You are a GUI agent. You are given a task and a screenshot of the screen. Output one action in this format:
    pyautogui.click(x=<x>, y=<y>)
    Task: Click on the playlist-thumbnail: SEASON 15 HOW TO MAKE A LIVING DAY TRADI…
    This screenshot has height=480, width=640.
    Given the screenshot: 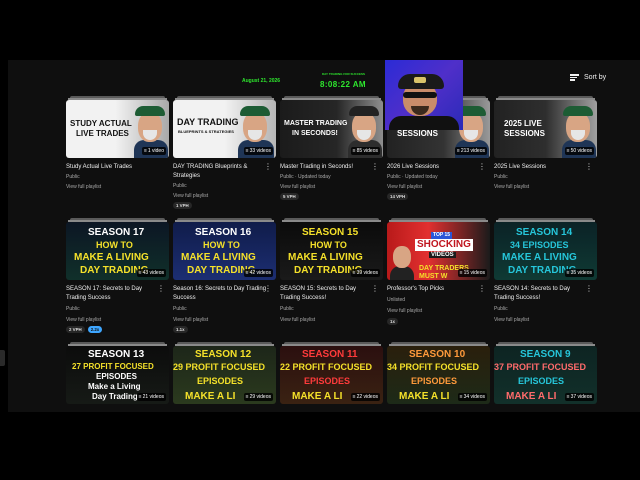 What is the action you would take?
    pyautogui.click(x=331, y=251)
    